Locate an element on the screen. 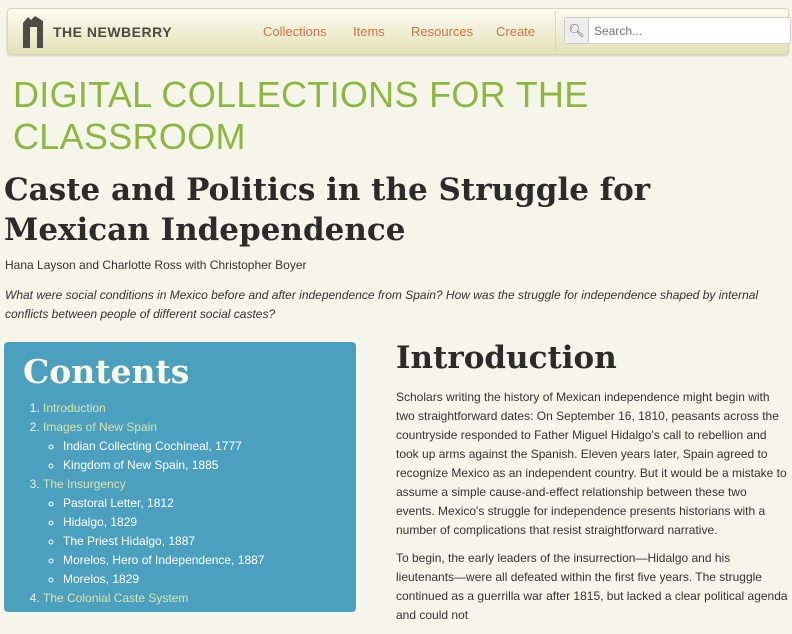  newberry-logo-icon is located at coordinates (33, 32).